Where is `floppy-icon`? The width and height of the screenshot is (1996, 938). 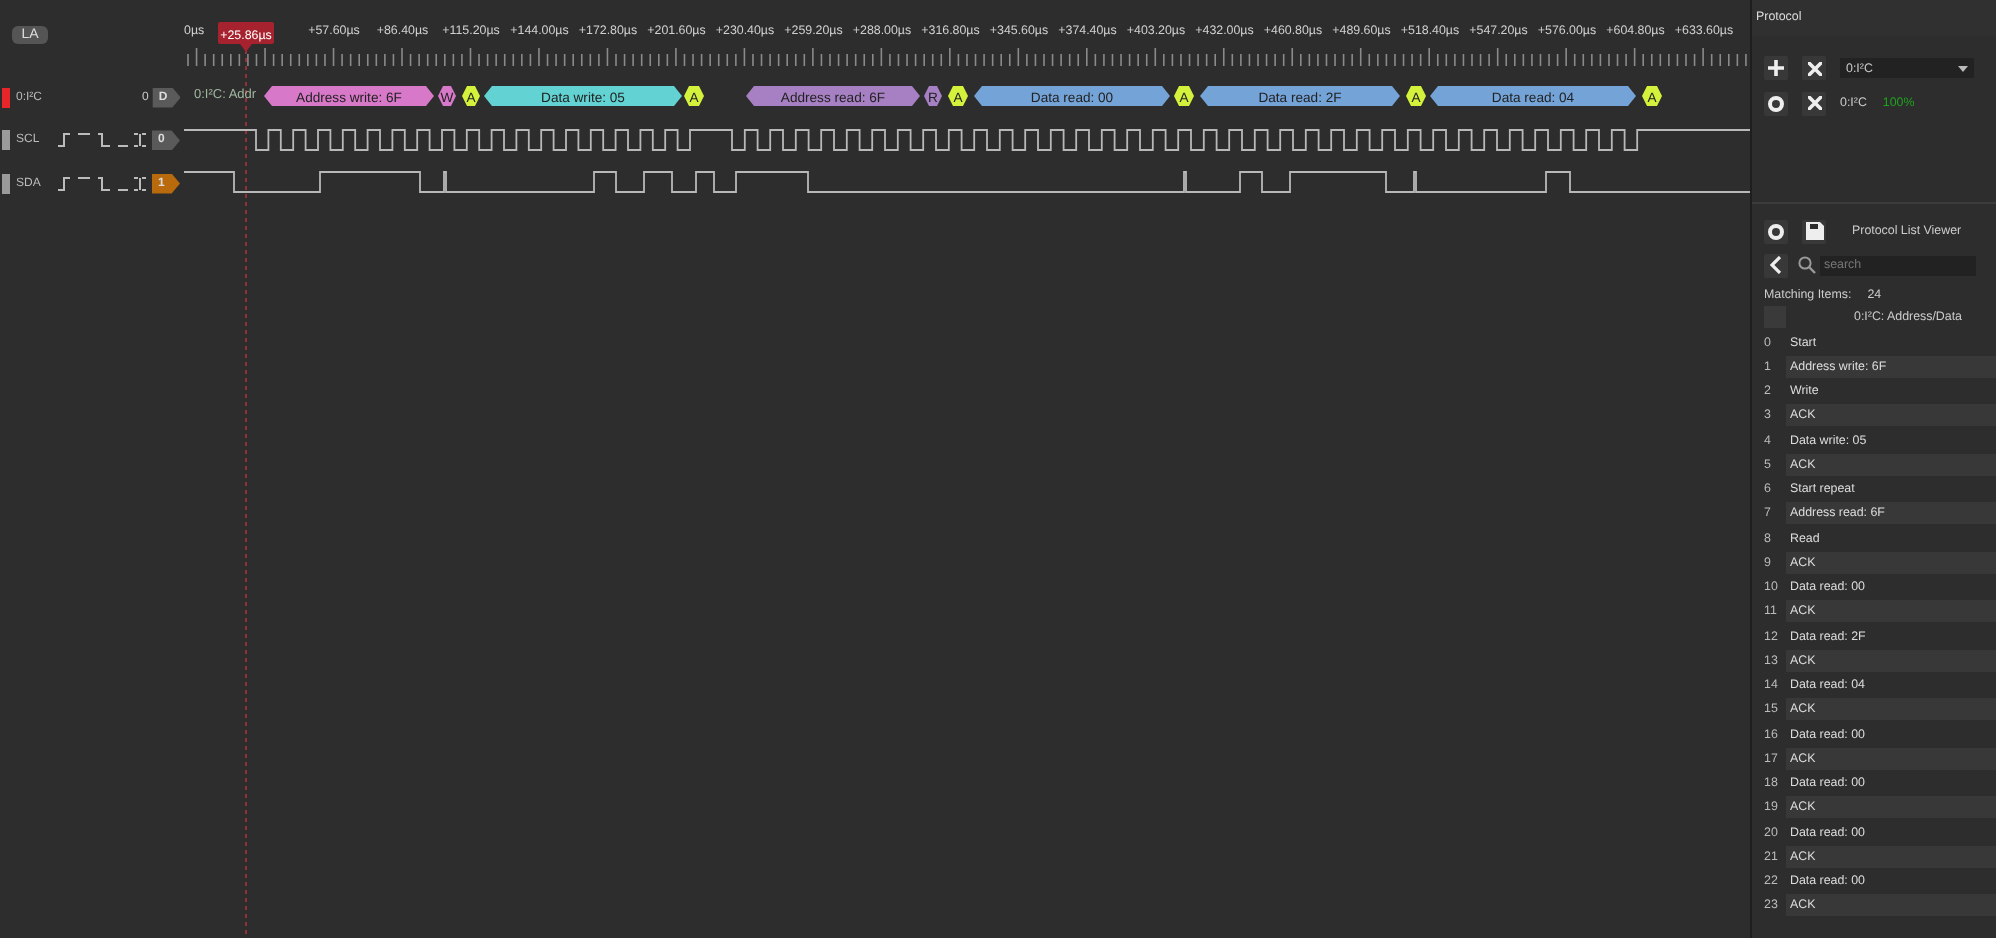
floppy-icon is located at coordinates (1814, 231).